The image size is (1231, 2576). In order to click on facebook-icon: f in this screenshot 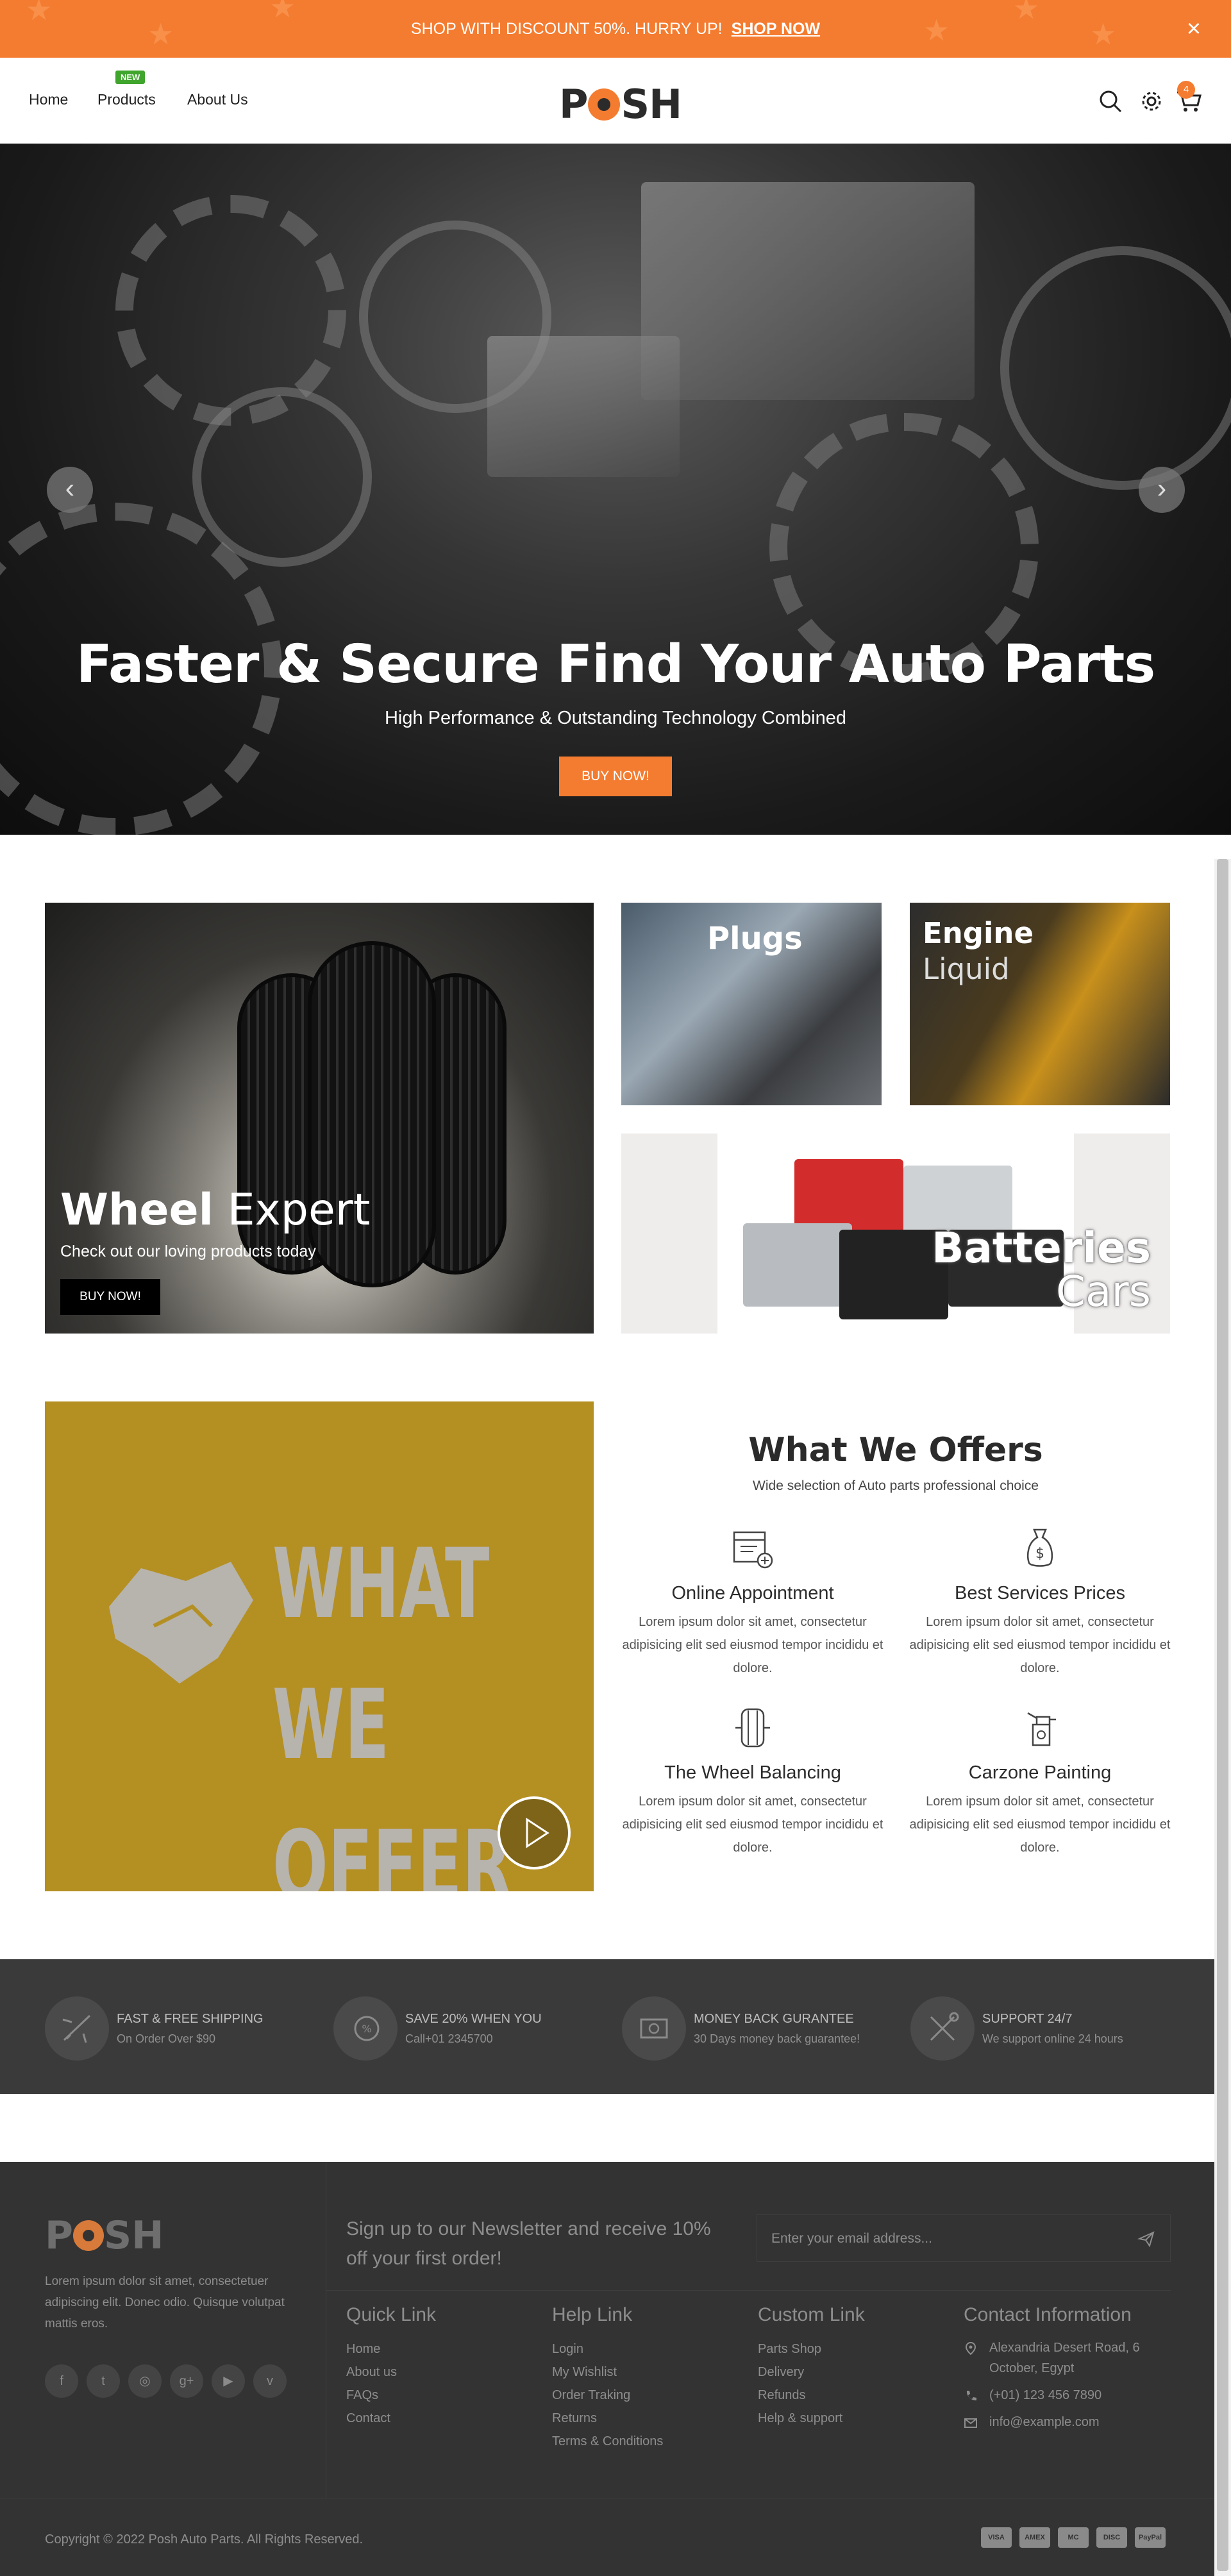, I will do `click(61, 2381)`.